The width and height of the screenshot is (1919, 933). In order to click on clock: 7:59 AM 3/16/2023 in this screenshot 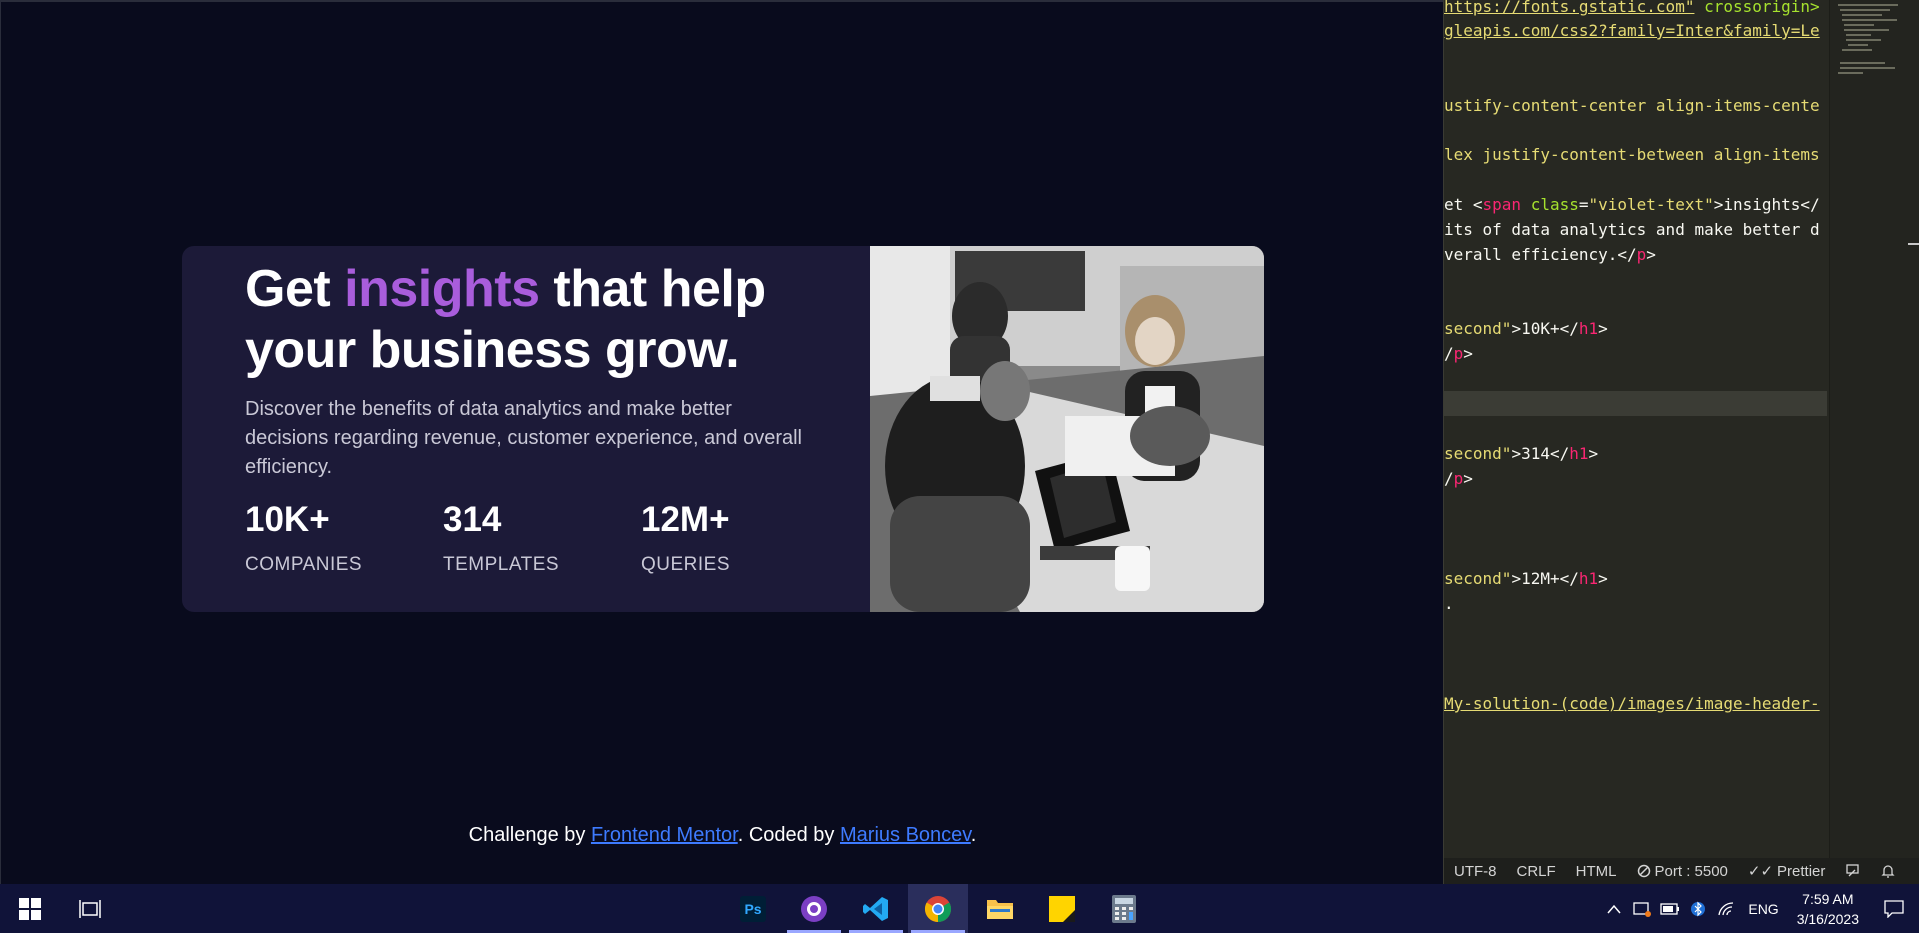, I will do `click(1828, 909)`.